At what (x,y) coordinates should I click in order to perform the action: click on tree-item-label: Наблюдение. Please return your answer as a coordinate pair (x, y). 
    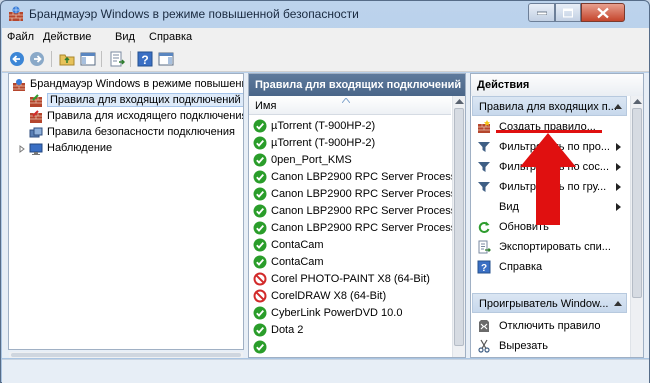
    Looking at the image, I should click on (80, 148).